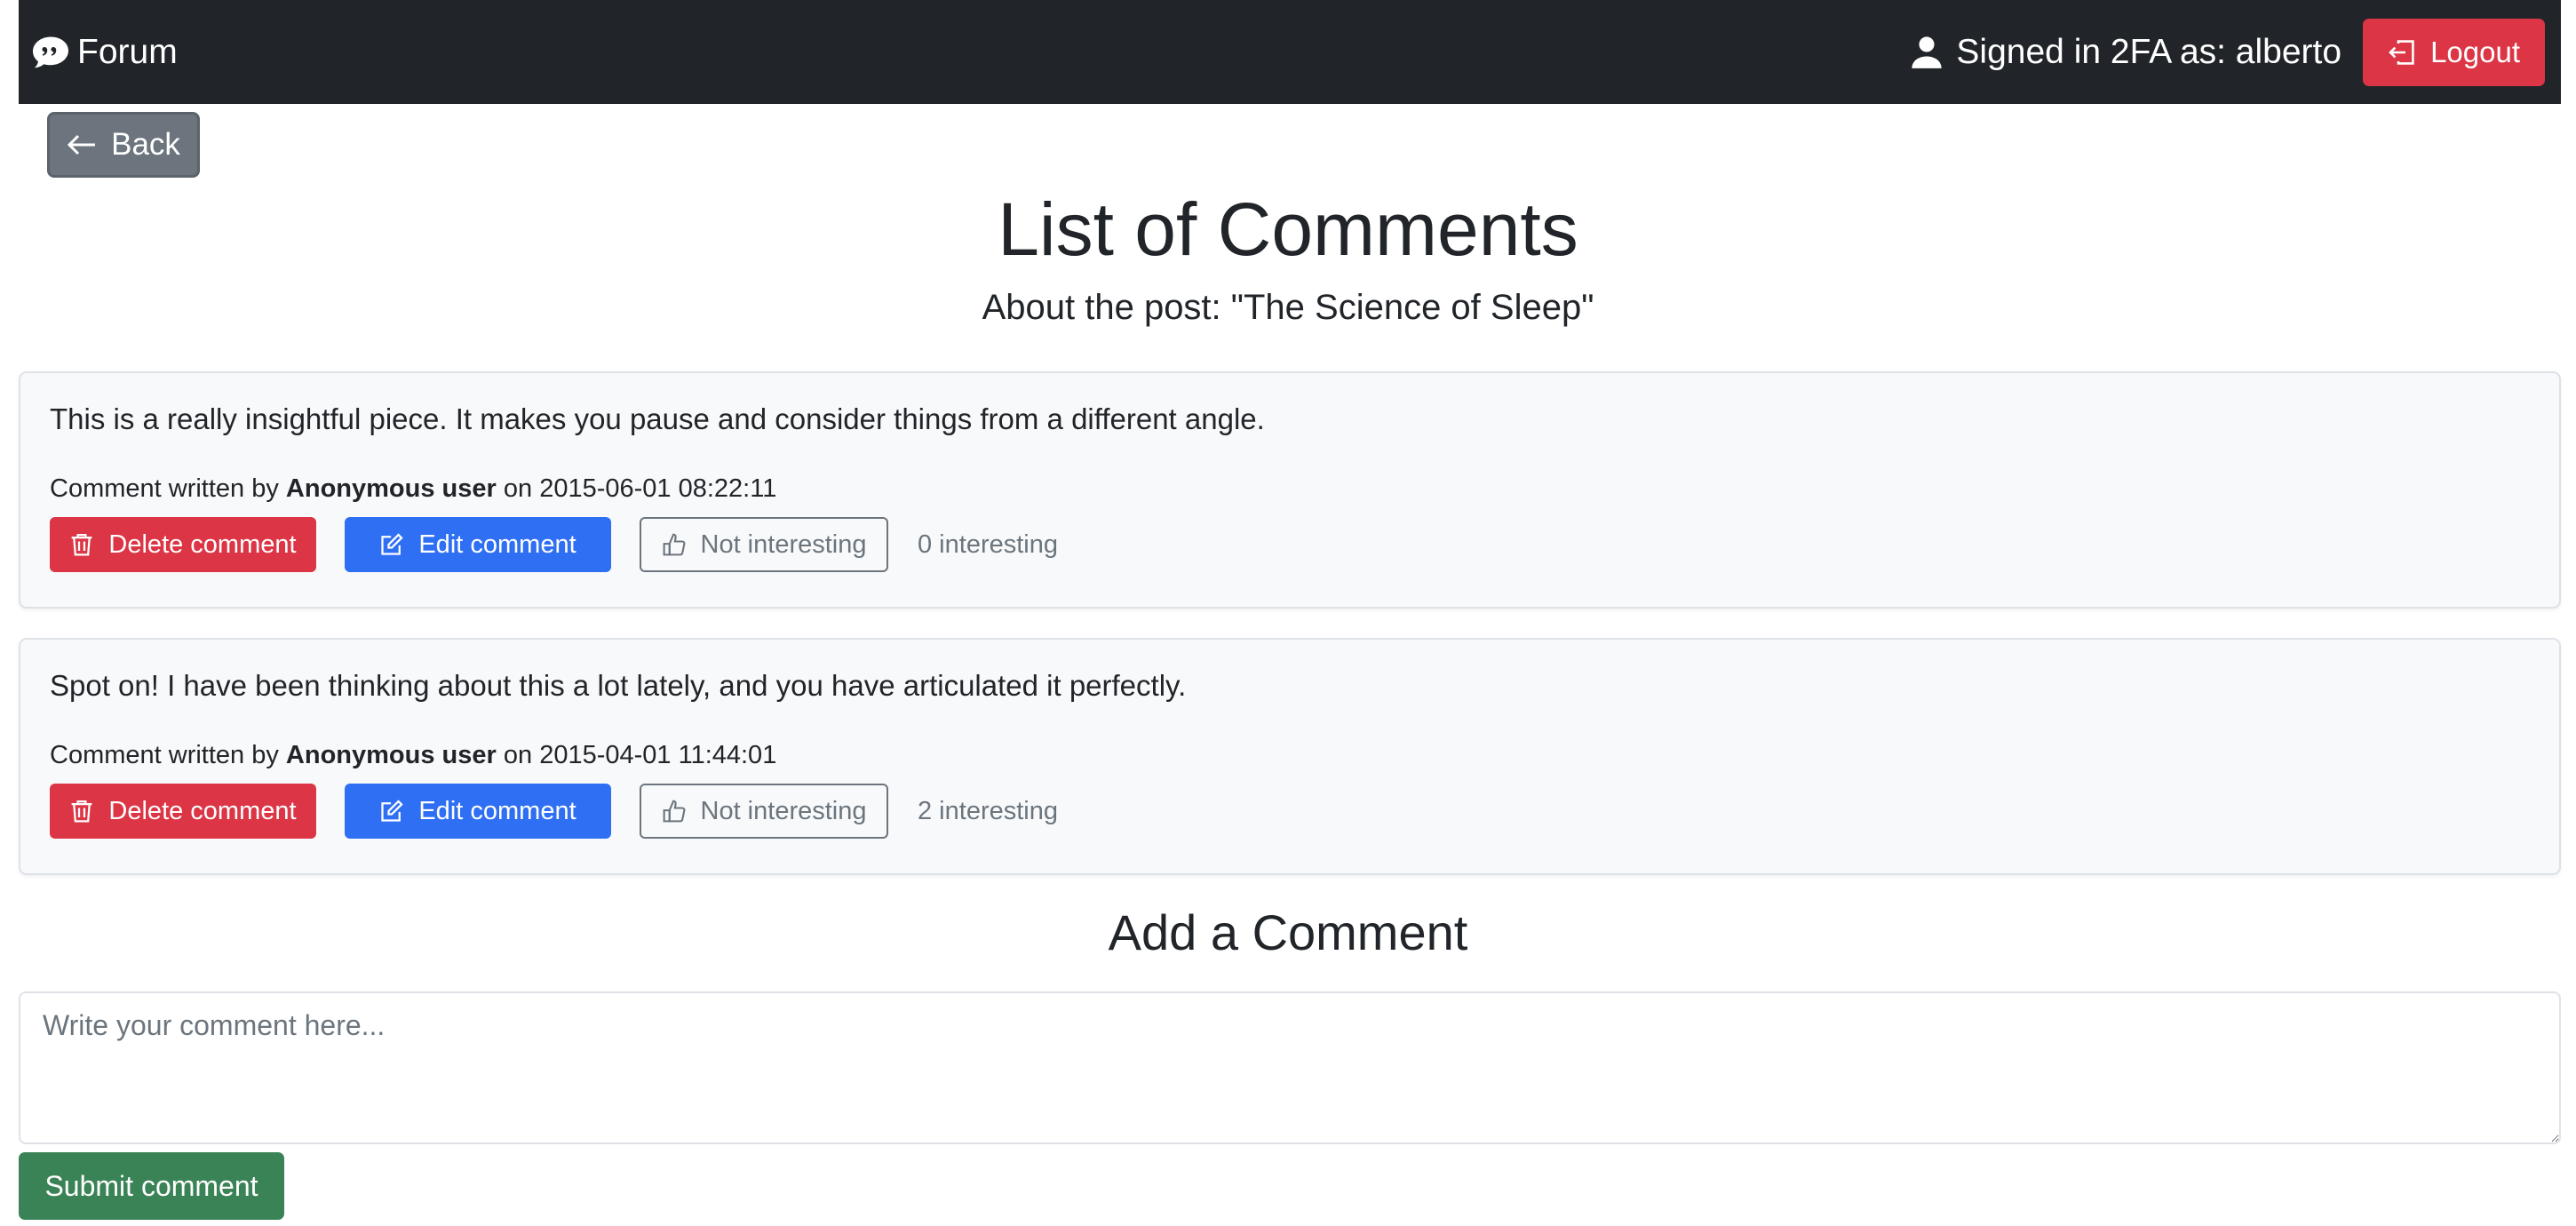  Describe the element at coordinates (81, 145) in the screenshot. I see `arrow-left-icon` at that location.